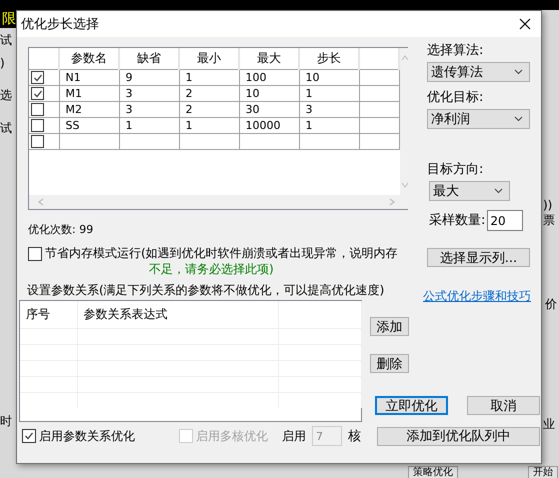 The height and width of the screenshot is (478, 559). I want to click on background-text: 时, so click(6, 421).